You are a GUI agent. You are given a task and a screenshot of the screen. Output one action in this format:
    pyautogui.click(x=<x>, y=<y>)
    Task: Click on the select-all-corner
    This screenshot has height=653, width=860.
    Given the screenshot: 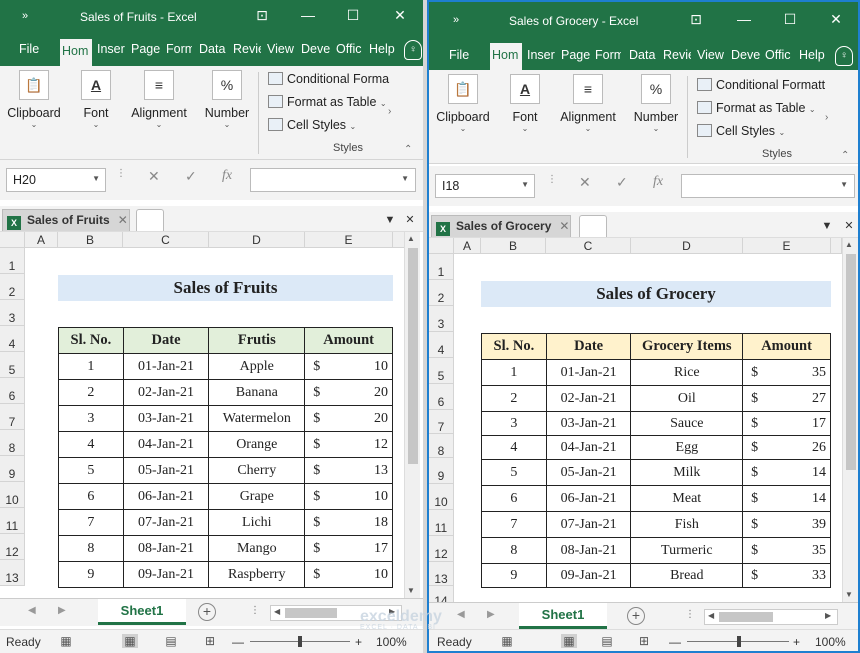 What is the action you would take?
    pyautogui.click(x=441, y=246)
    